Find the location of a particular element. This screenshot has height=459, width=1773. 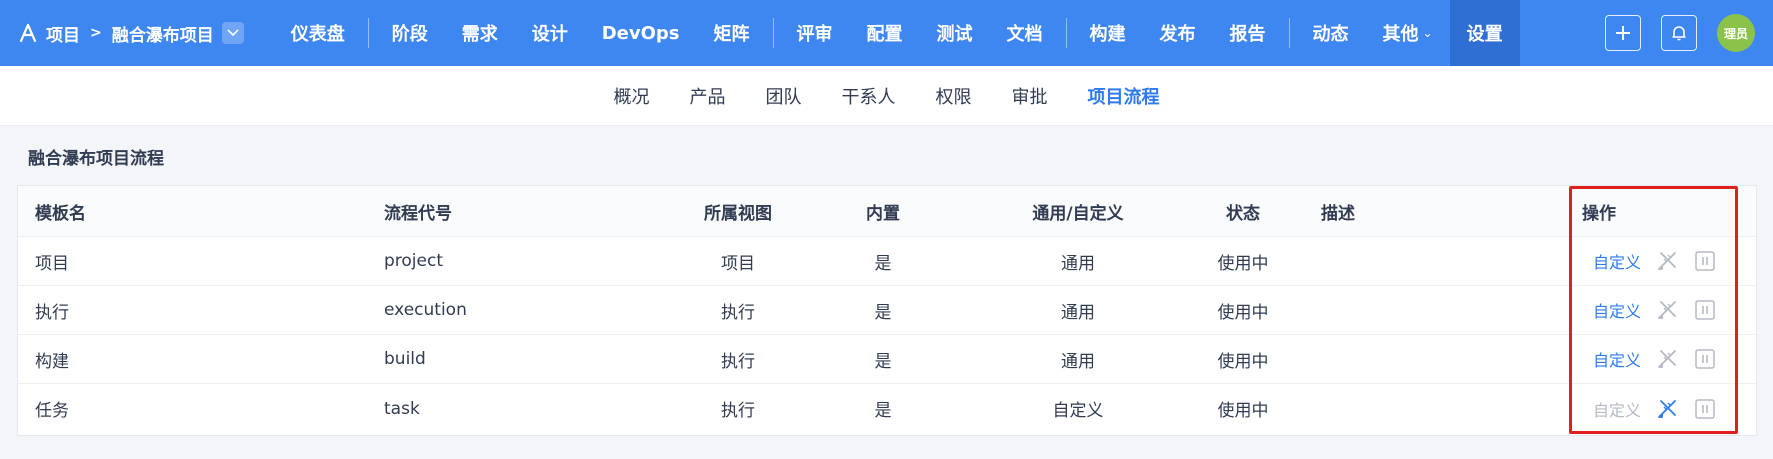

tab-product: 产品 is located at coordinates (708, 96).